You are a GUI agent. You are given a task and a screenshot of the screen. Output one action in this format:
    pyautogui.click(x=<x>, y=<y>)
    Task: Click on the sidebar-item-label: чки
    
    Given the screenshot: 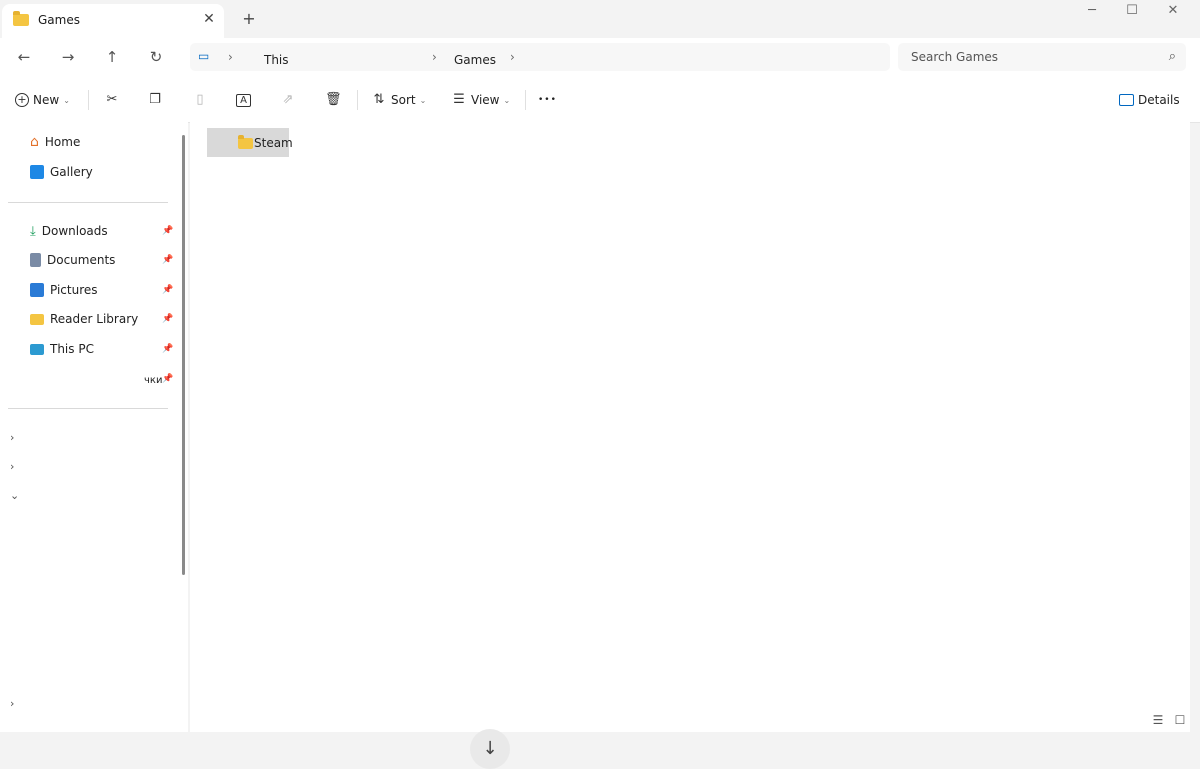 What is the action you would take?
    pyautogui.click(x=153, y=380)
    